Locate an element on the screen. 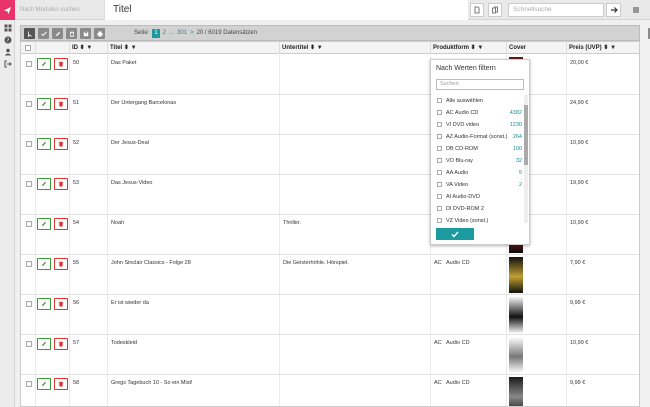 The width and height of the screenshot is (650, 407). filter-option: AI Audio-DVD is located at coordinates (479, 197).